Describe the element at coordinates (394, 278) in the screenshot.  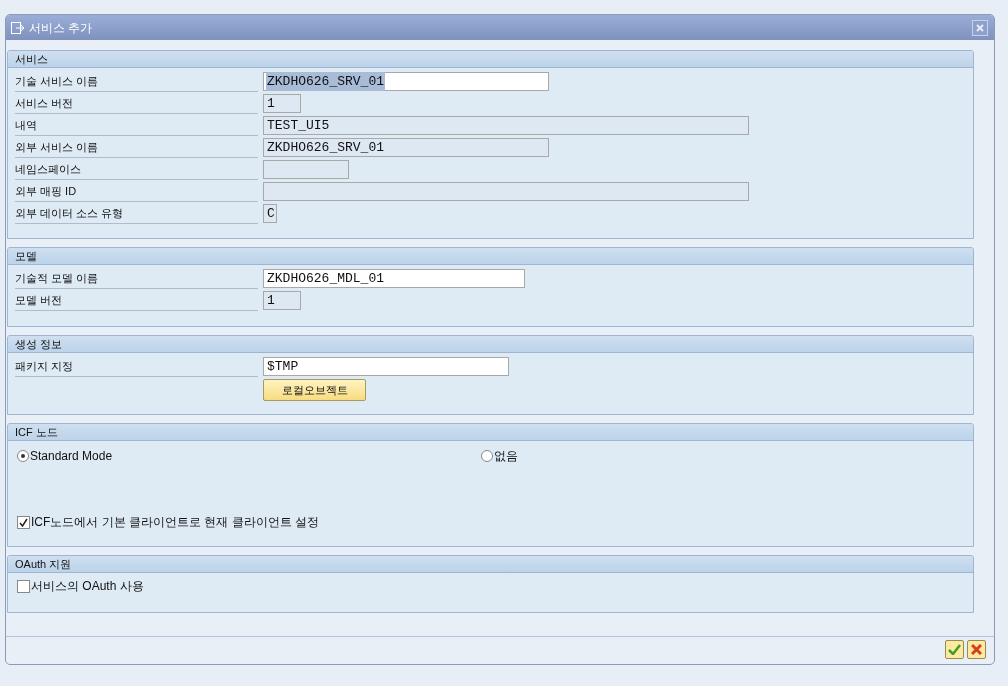
I see `input-field: ZKDHO626_MDL_01` at that location.